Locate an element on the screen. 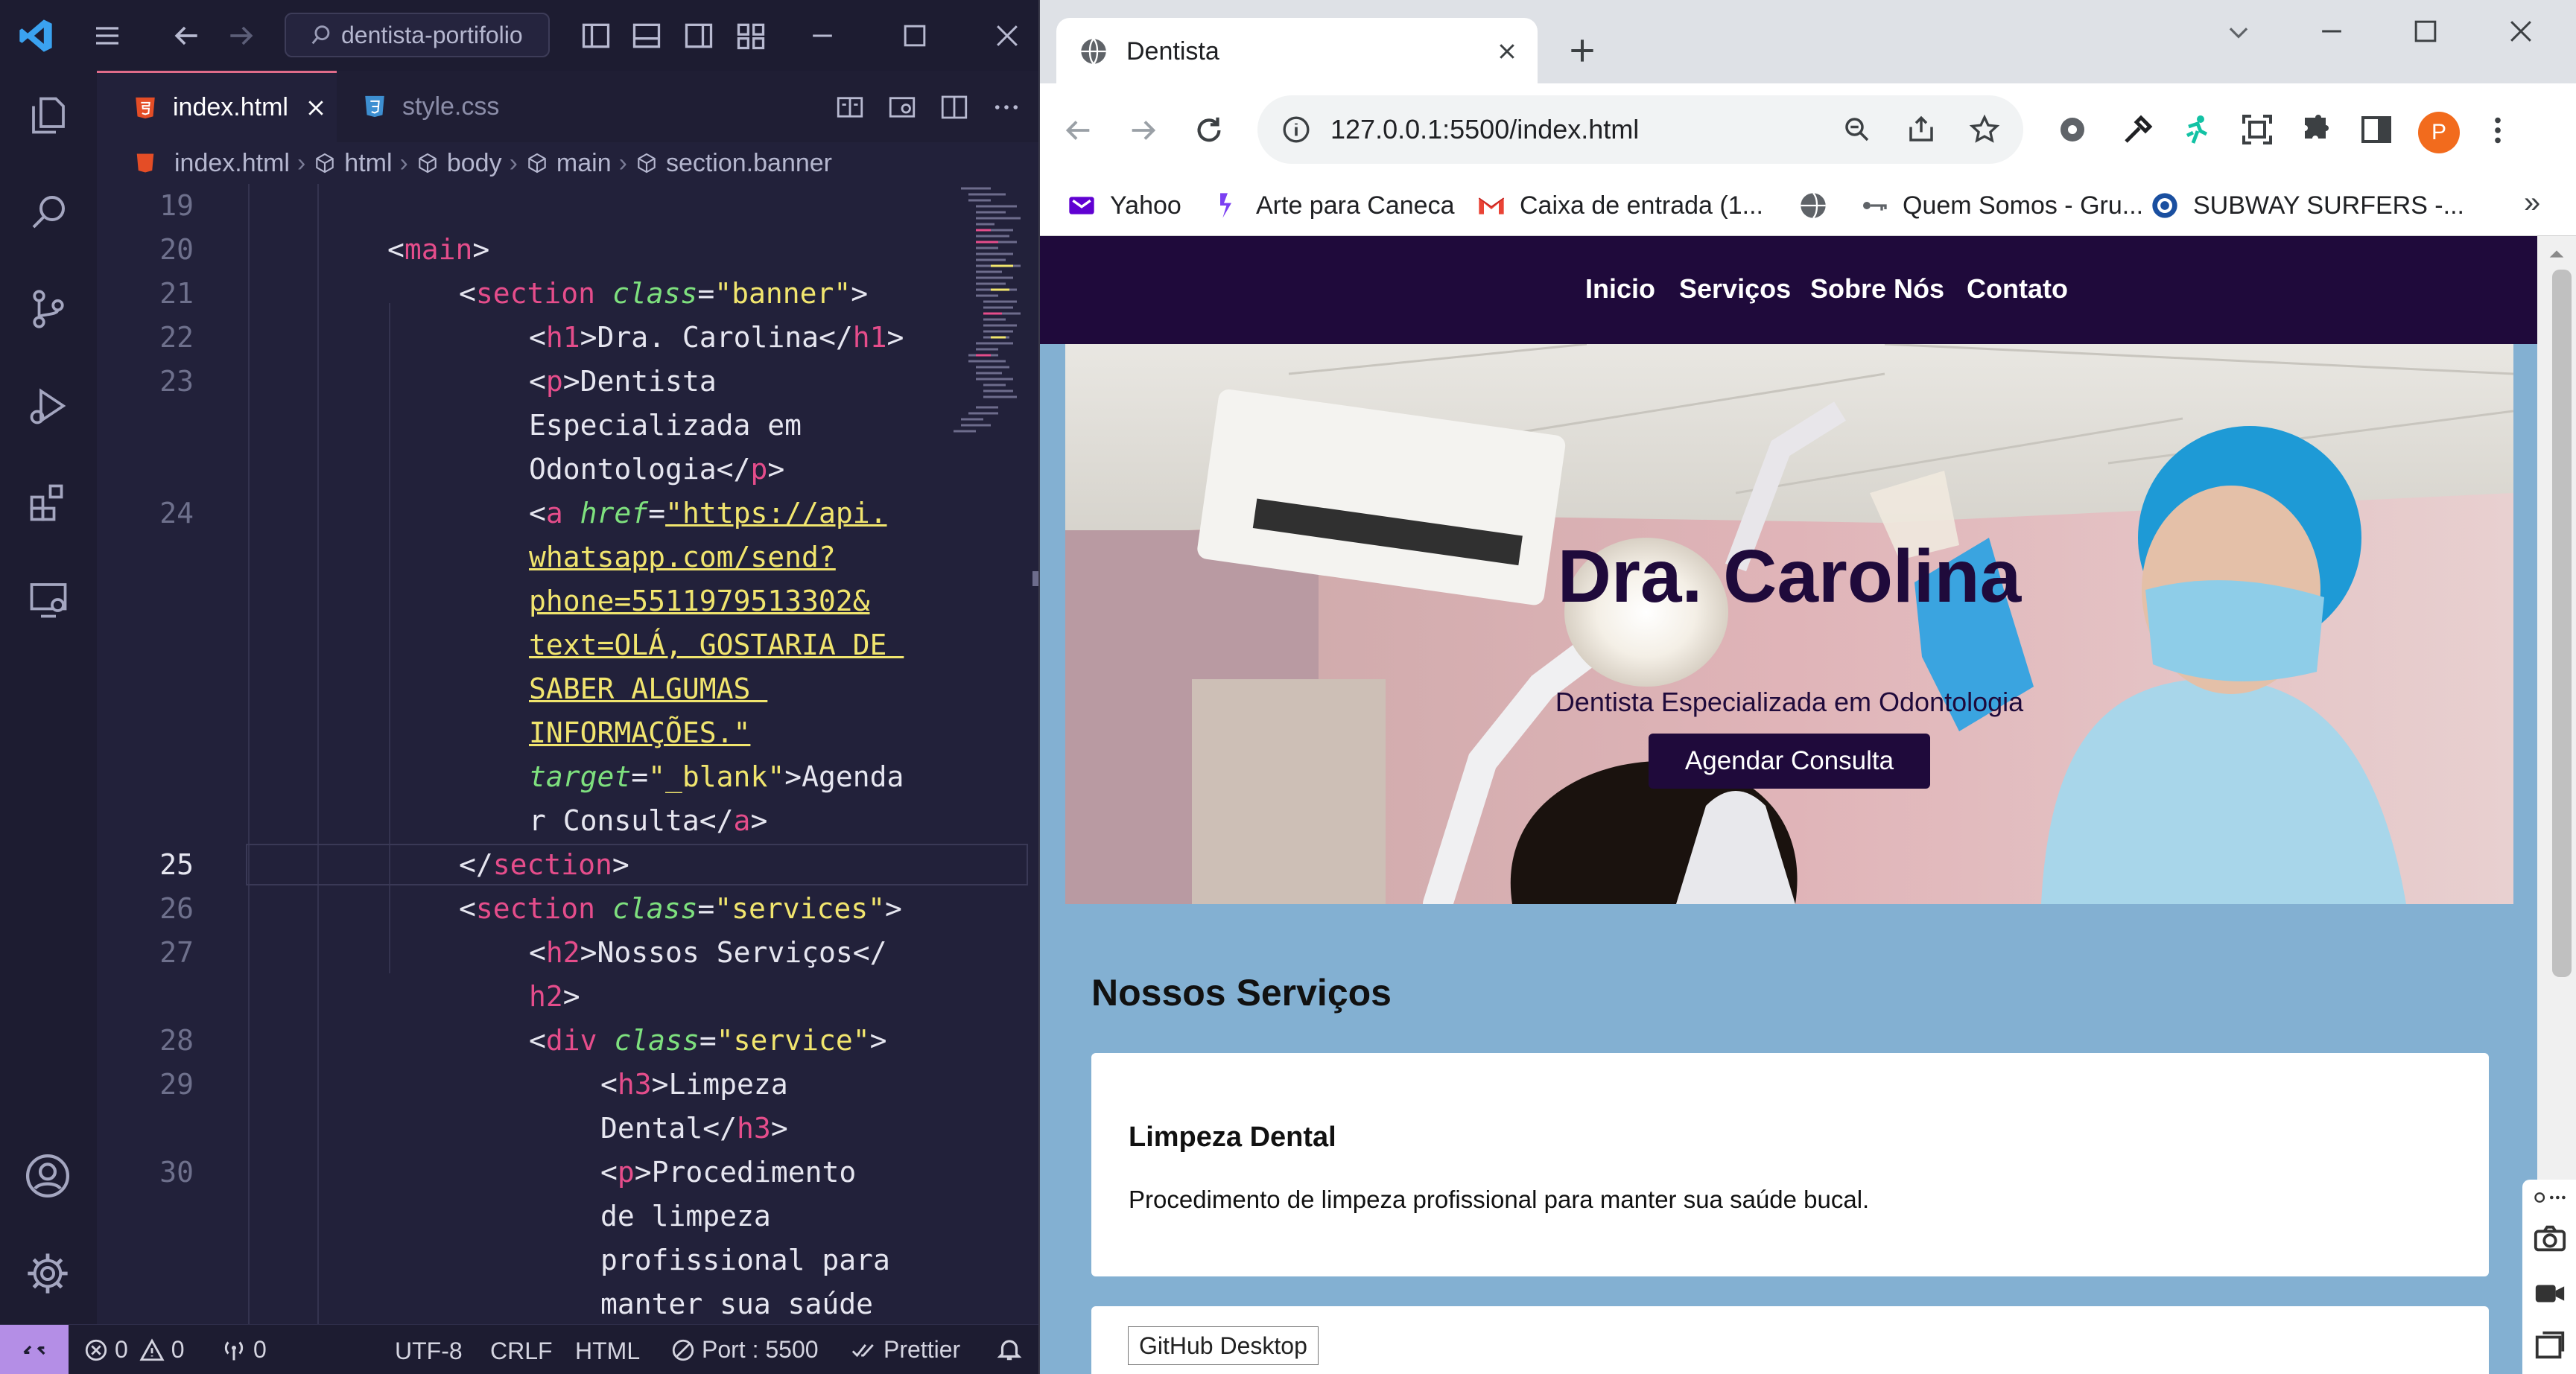 The height and width of the screenshot is (1374, 2576). breadcrumb-item: html is located at coordinates (368, 163).